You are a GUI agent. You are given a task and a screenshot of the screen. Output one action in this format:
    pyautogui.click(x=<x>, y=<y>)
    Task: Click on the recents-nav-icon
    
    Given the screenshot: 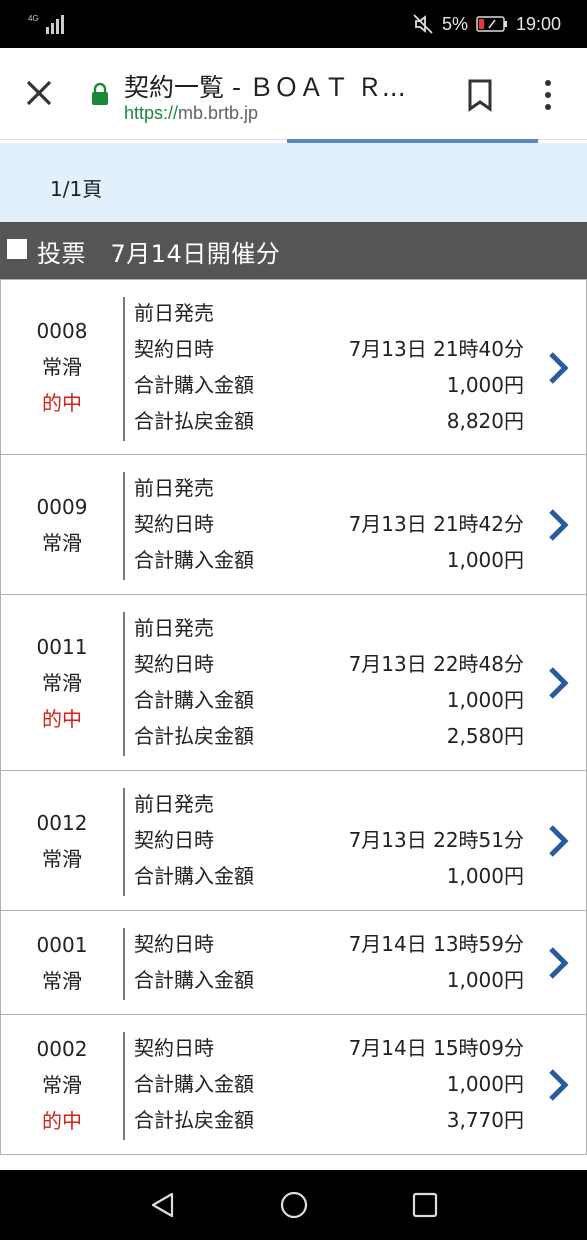 What is the action you would take?
    pyautogui.click(x=425, y=1205)
    